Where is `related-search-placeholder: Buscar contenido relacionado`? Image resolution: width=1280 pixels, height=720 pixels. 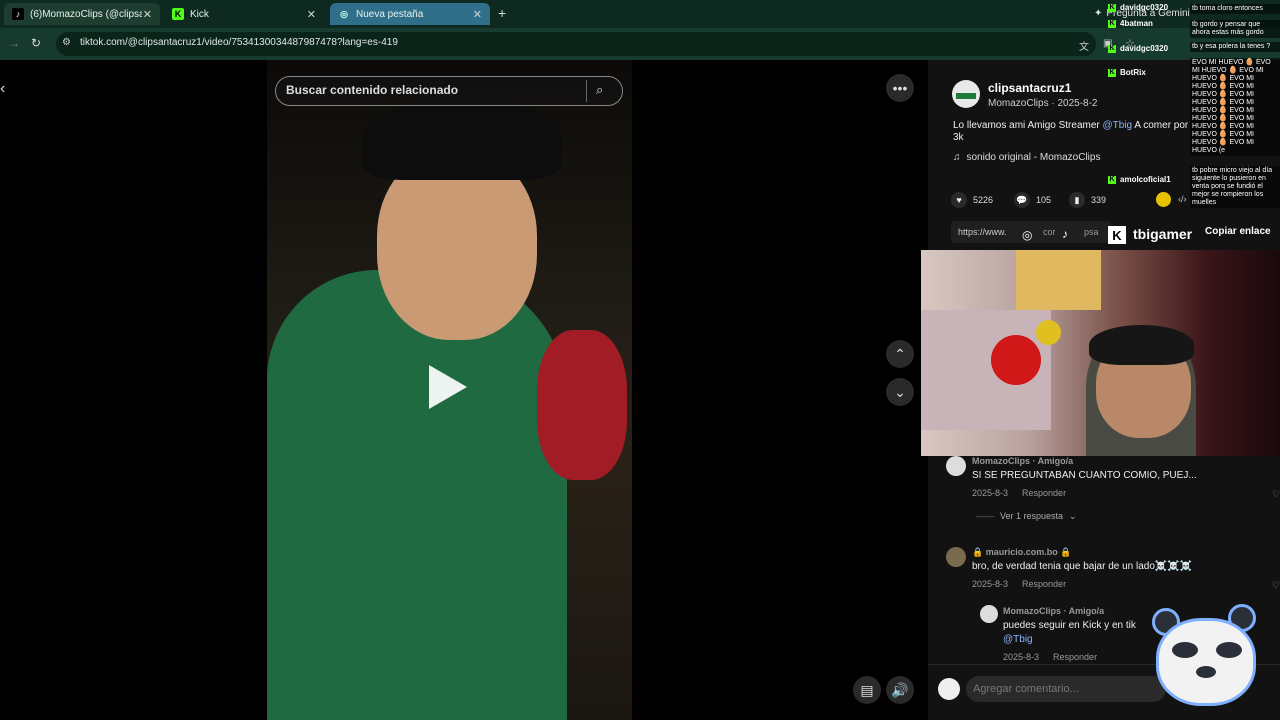
related-search-placeholder: Buscar contenido relacionado is located at coordinates (372, 90).